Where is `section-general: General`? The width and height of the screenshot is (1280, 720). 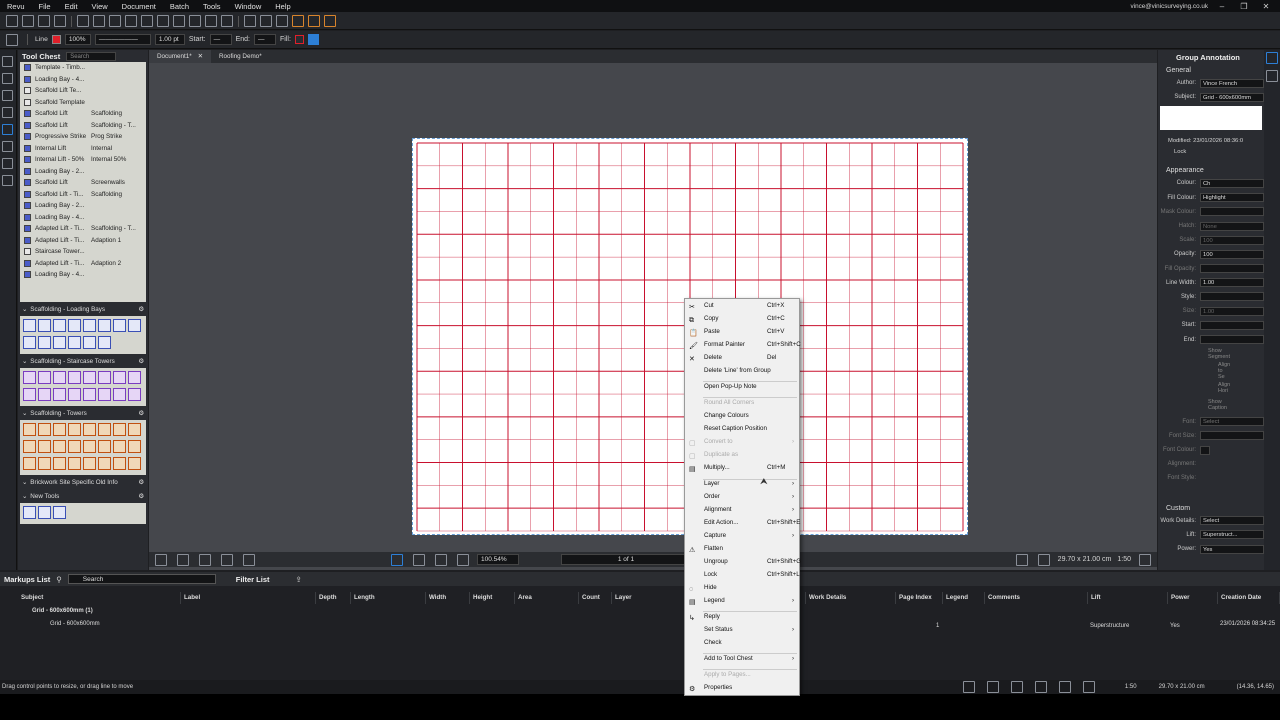 section-general: General is located at coordinates (1211, 70).